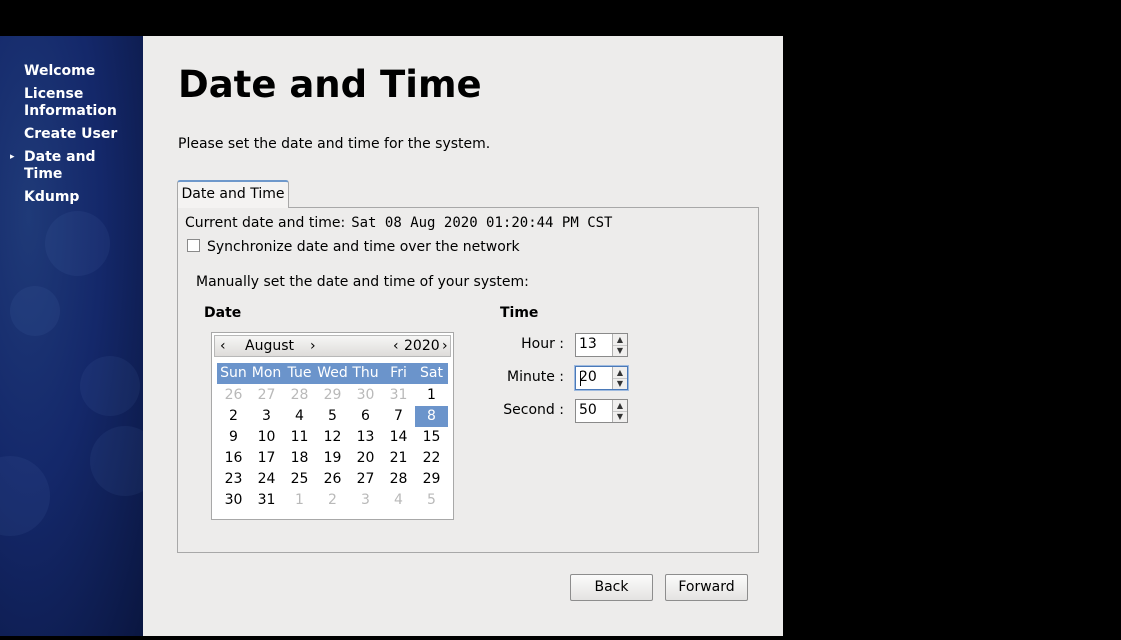 This screenshot has width=1121, height=640. Describe the element at coordinates (431, 416) in the screenshot. I see `calendar-day-selected: 8` at that location.